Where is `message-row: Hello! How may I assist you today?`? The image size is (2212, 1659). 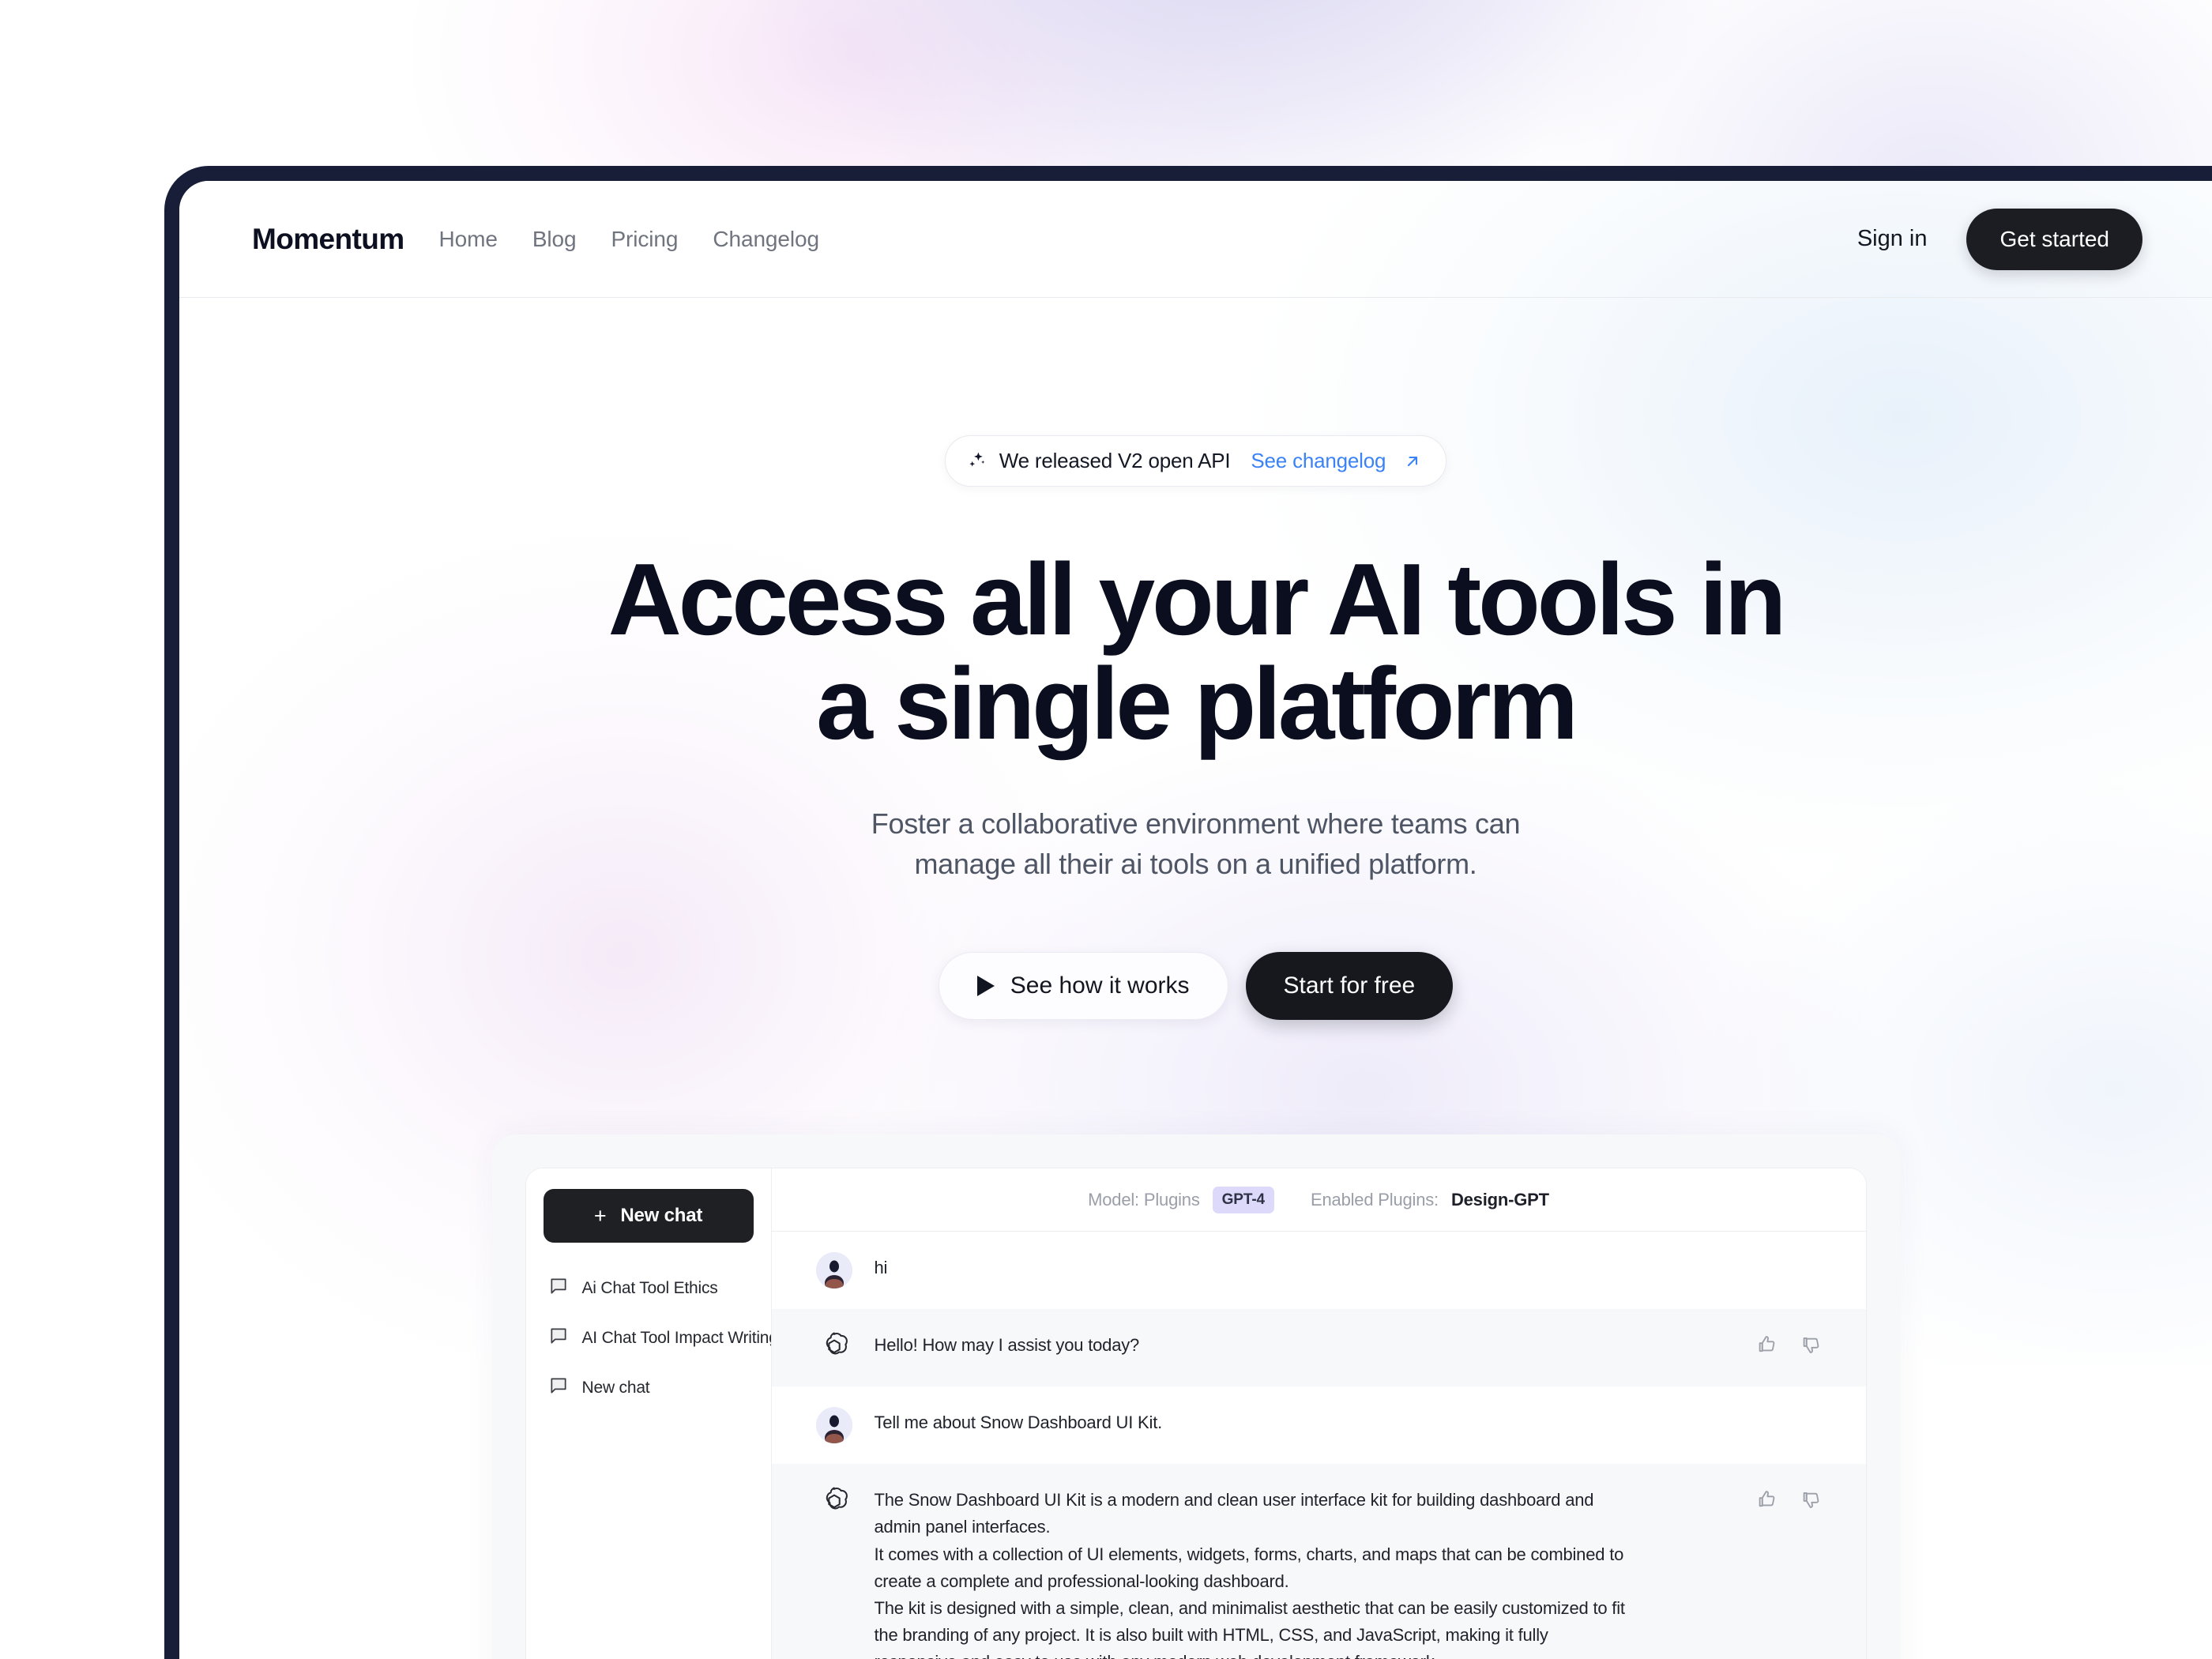 message-row: Hello! How may I assist you today? is located at coordinates (1318, 1348).